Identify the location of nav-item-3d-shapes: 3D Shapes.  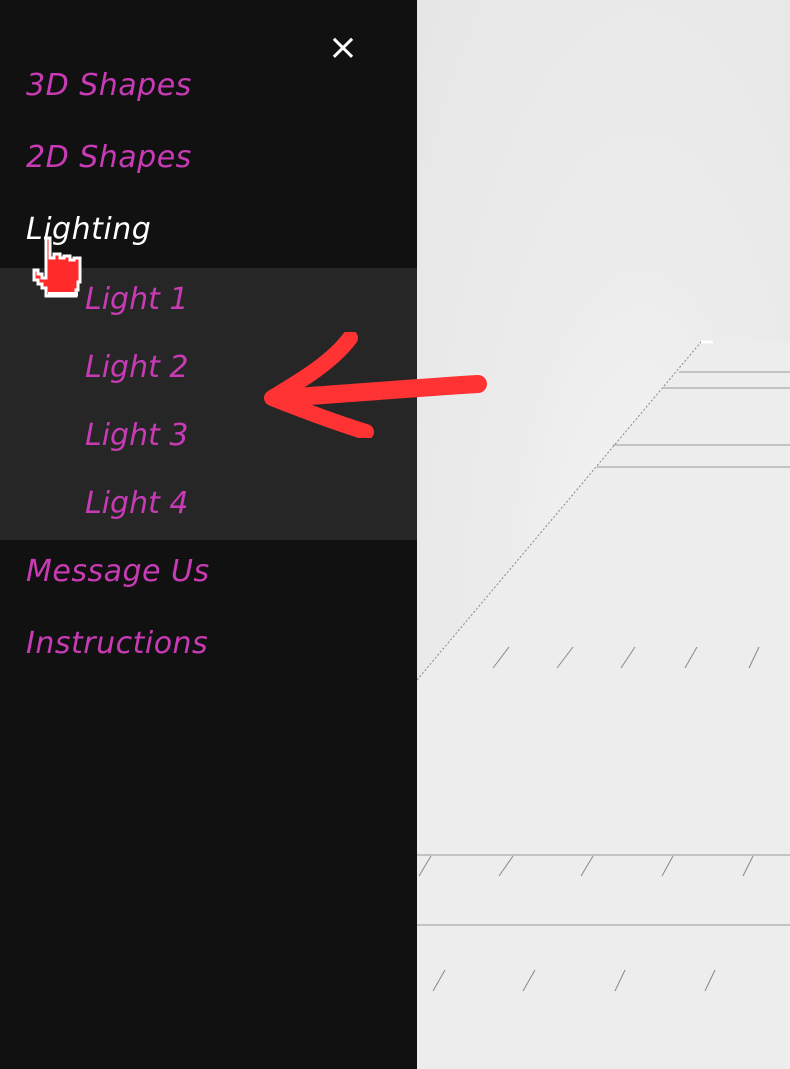
(109, 85).